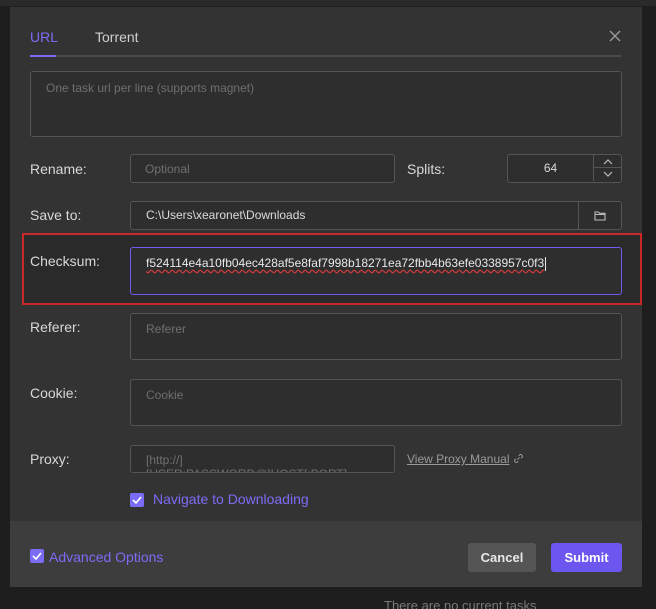  Describe the element at coordinates (326, 554) in the screenshot. I see `dialog-footer: Advanced Options Cancel Submit` at that location.